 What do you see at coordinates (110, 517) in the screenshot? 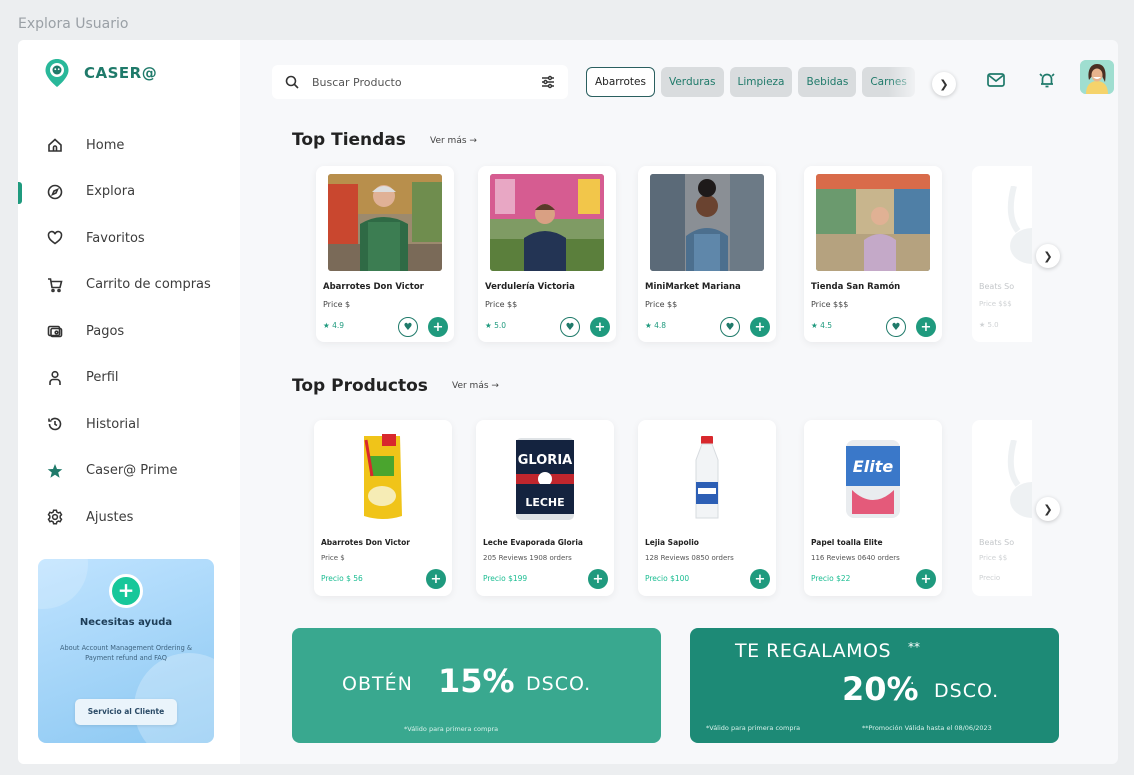
I see `sidebar-item-label: Ajustes` at bounding box center [110, 517].